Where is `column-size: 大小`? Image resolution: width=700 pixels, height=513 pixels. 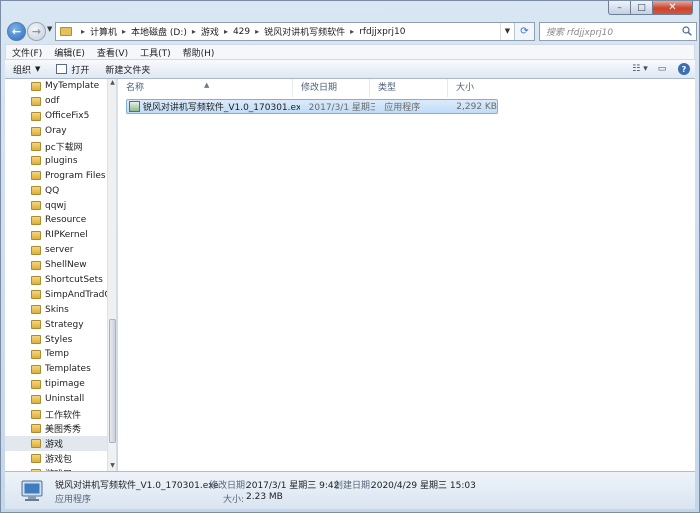
column-size: 大小 is located at coordinates (473, 88).